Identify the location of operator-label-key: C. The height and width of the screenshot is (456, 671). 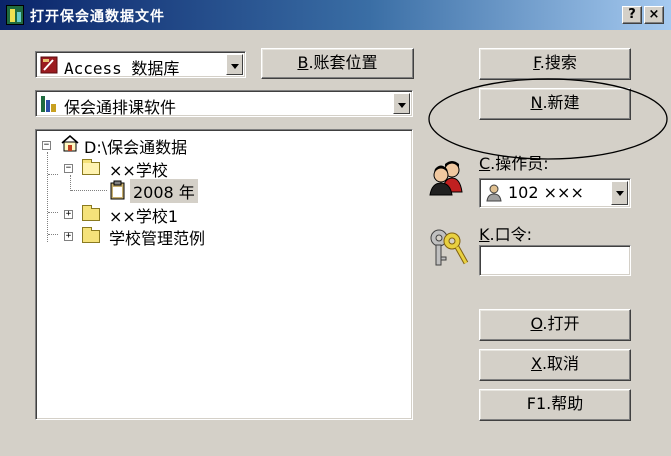
(485, 163).